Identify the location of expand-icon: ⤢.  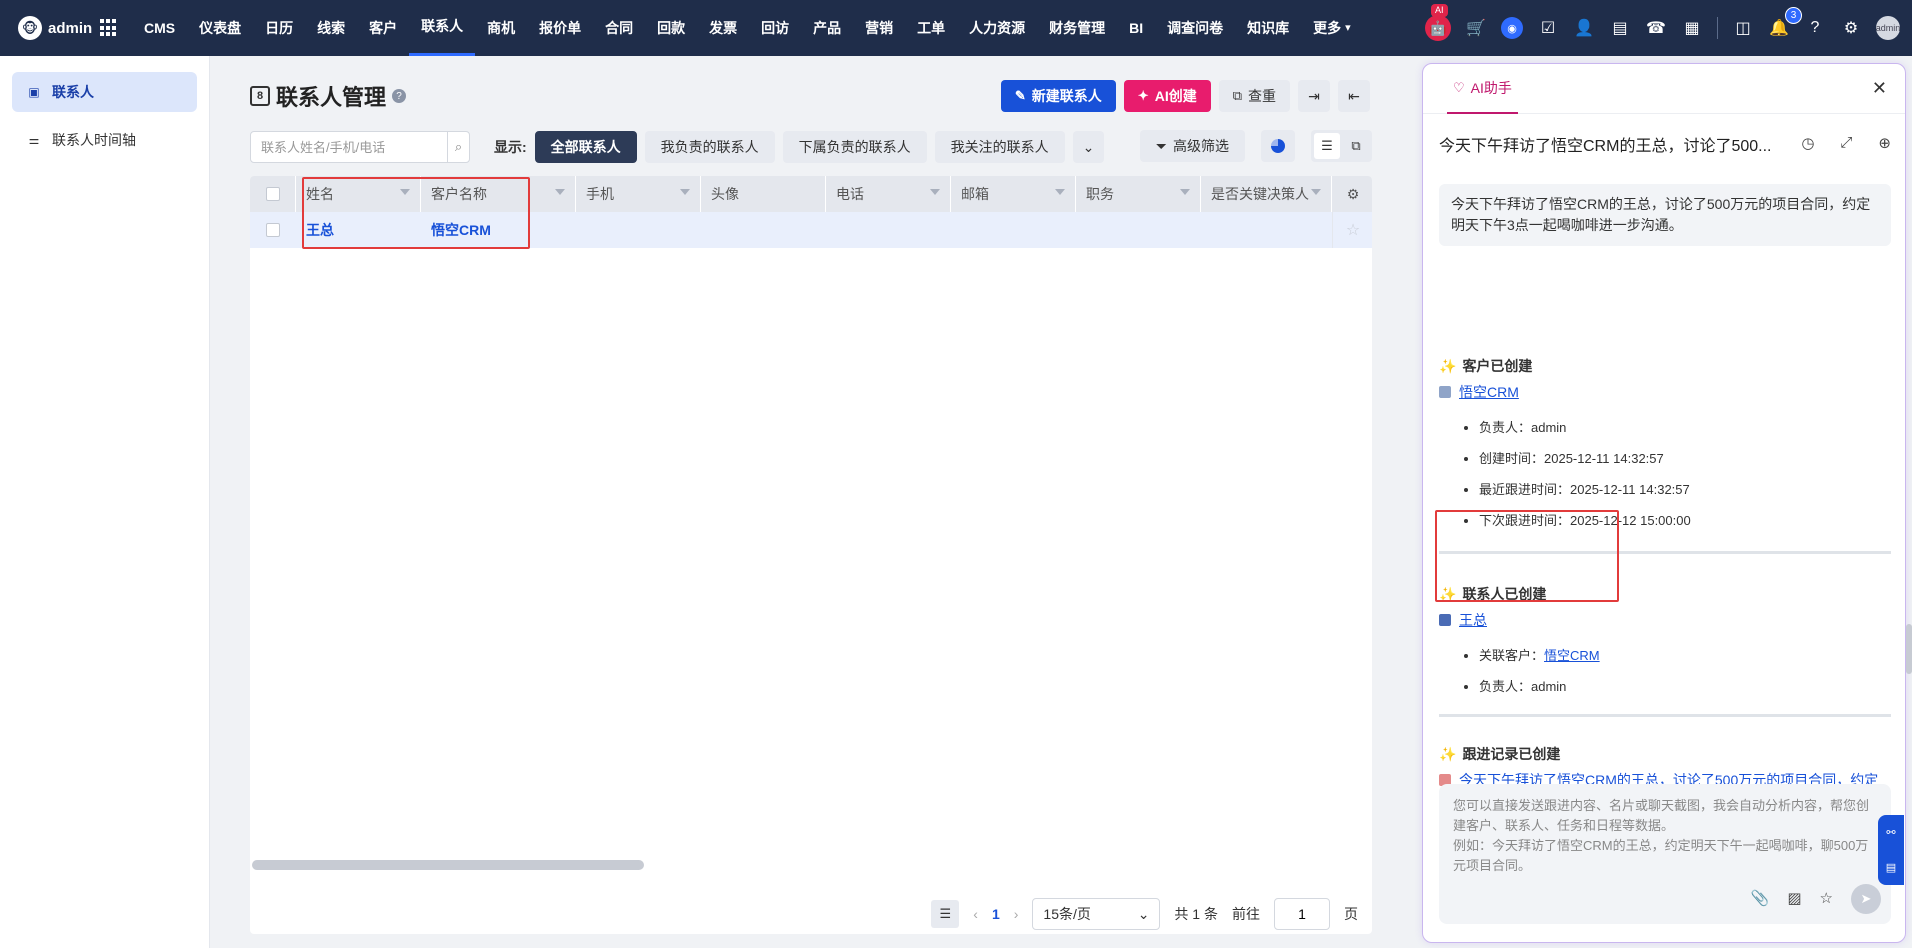
(1846, 143).